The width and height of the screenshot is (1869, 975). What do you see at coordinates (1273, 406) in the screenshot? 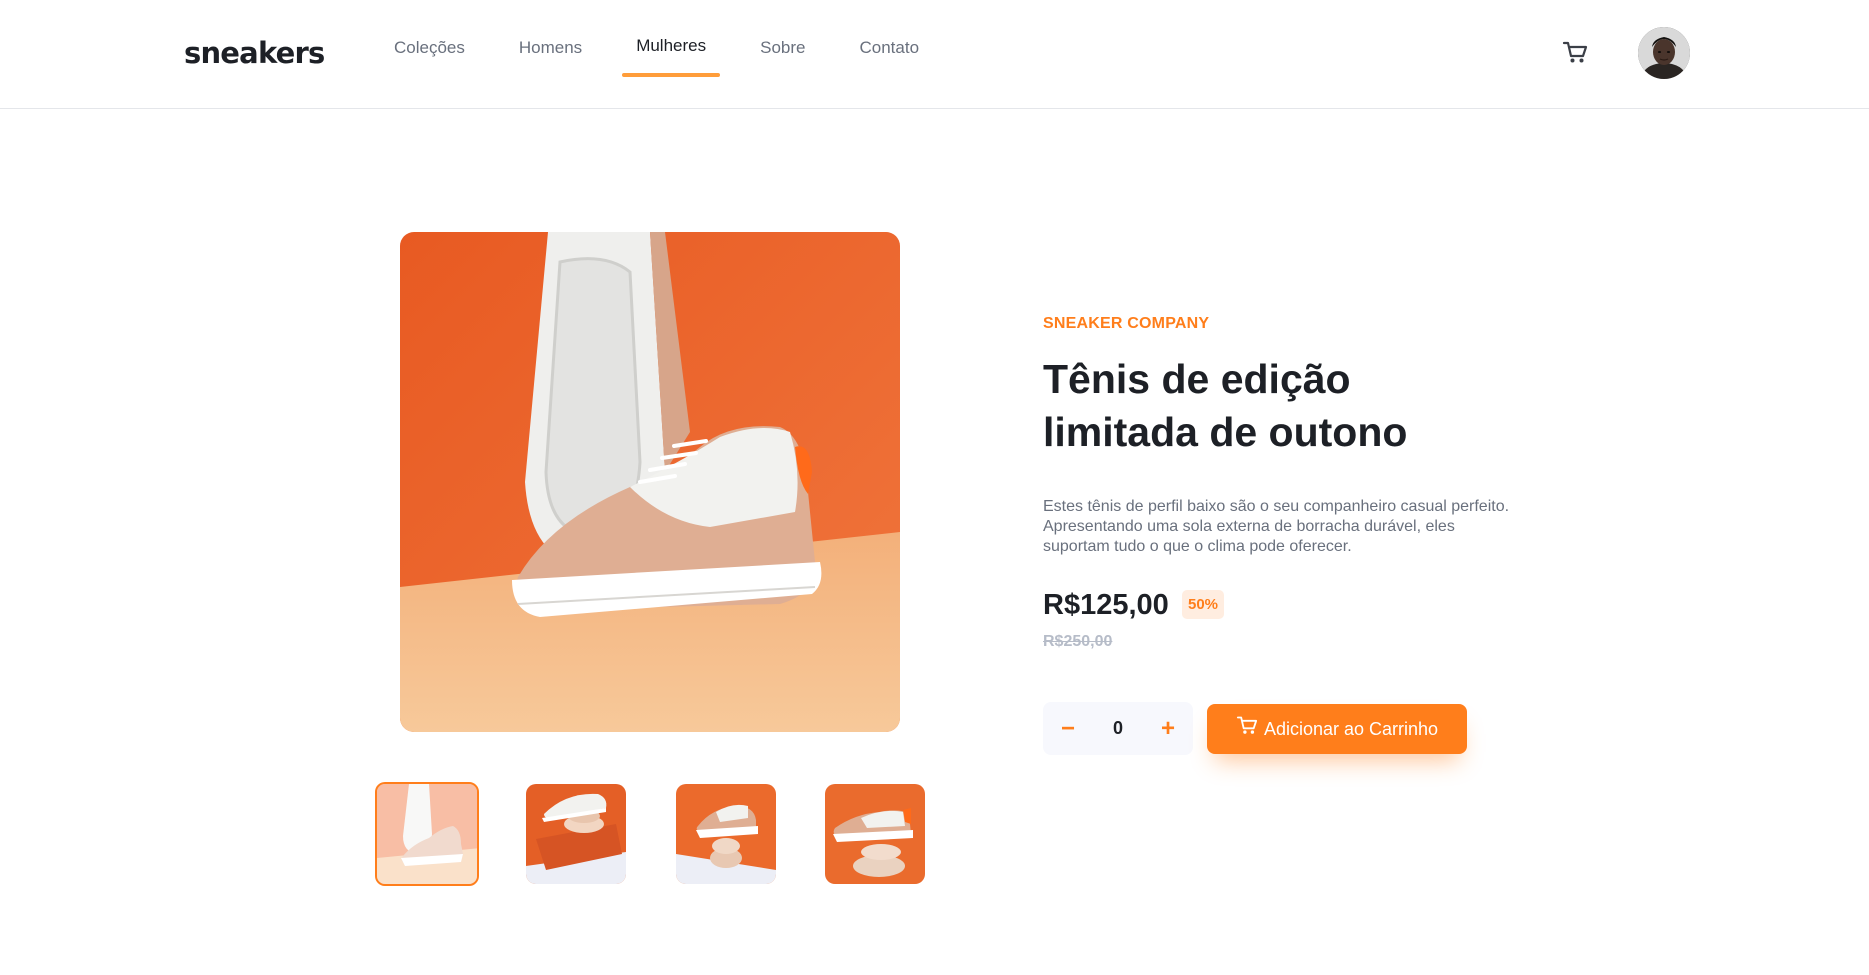
I see `product-title: Tênis de edição limitada de outono` at bounding box center [1273, 406].